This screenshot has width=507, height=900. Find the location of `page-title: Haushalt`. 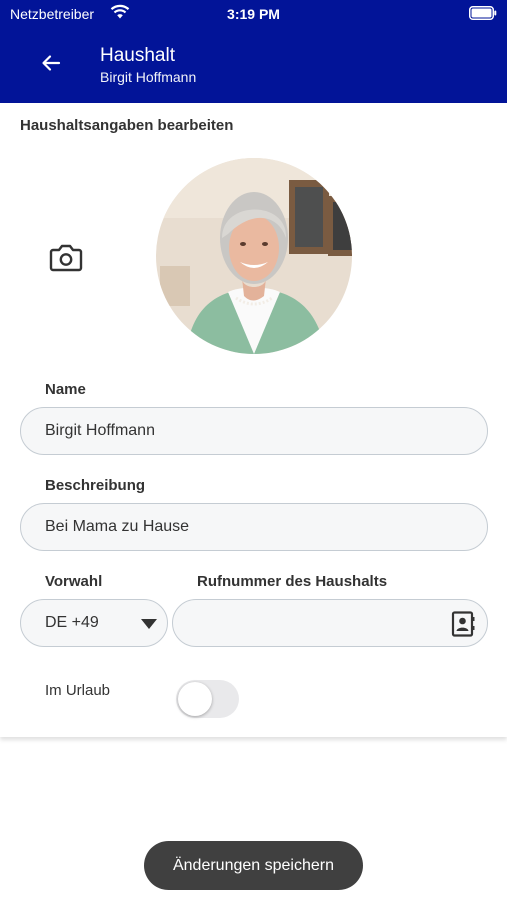

page-title: Haushalt is located at coordinates (137, 55).